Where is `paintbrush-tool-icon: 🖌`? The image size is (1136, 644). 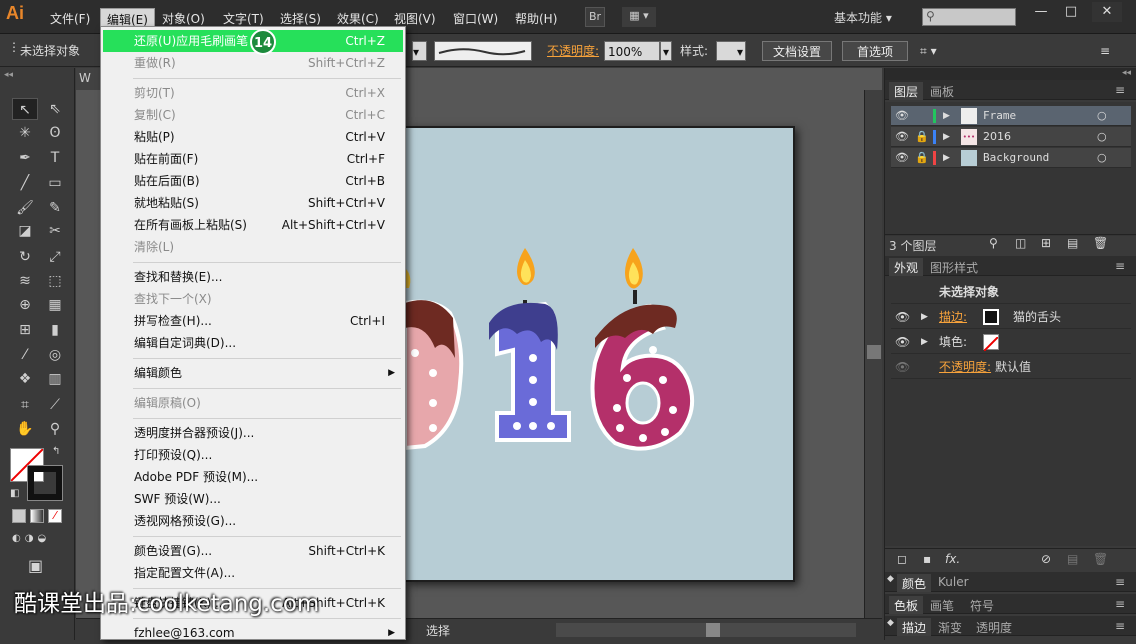 paintbrush-tool-icon: 🖌 is located at coordinates (25, 208).